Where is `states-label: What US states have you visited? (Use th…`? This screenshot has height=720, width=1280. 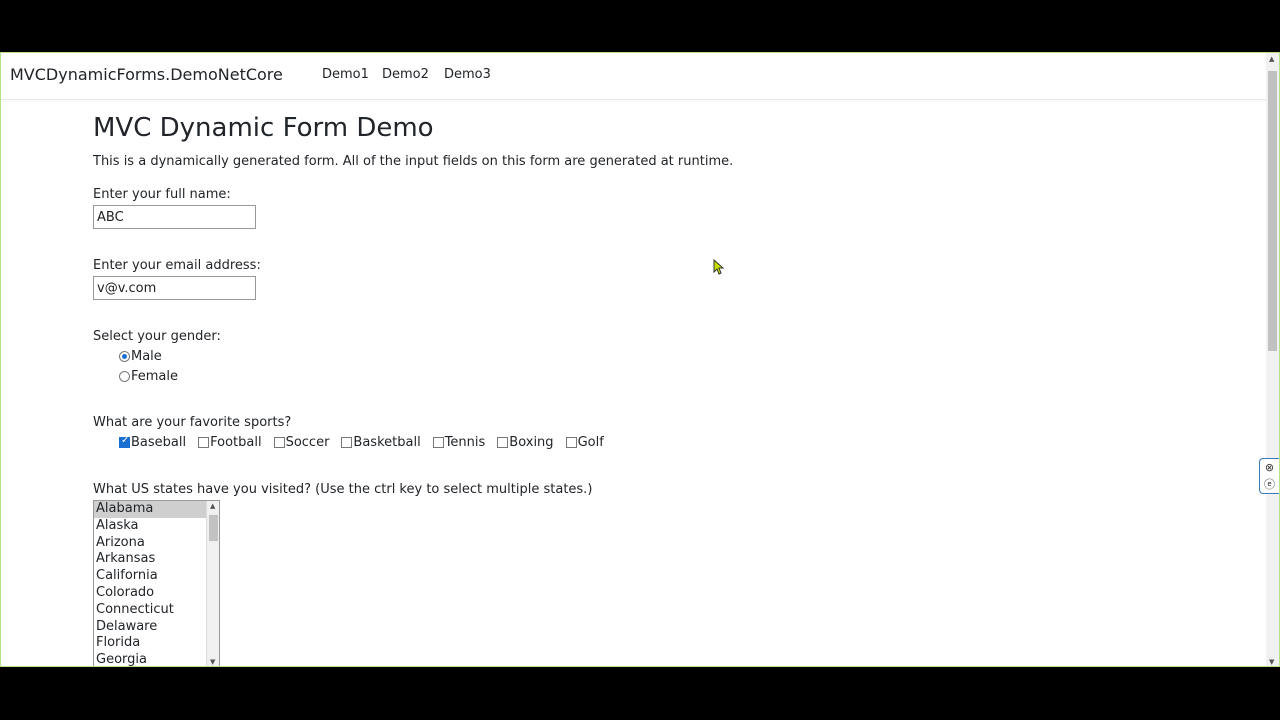 states-label: What US states have you visited? (Use th… is located at coordinates (343, 489).